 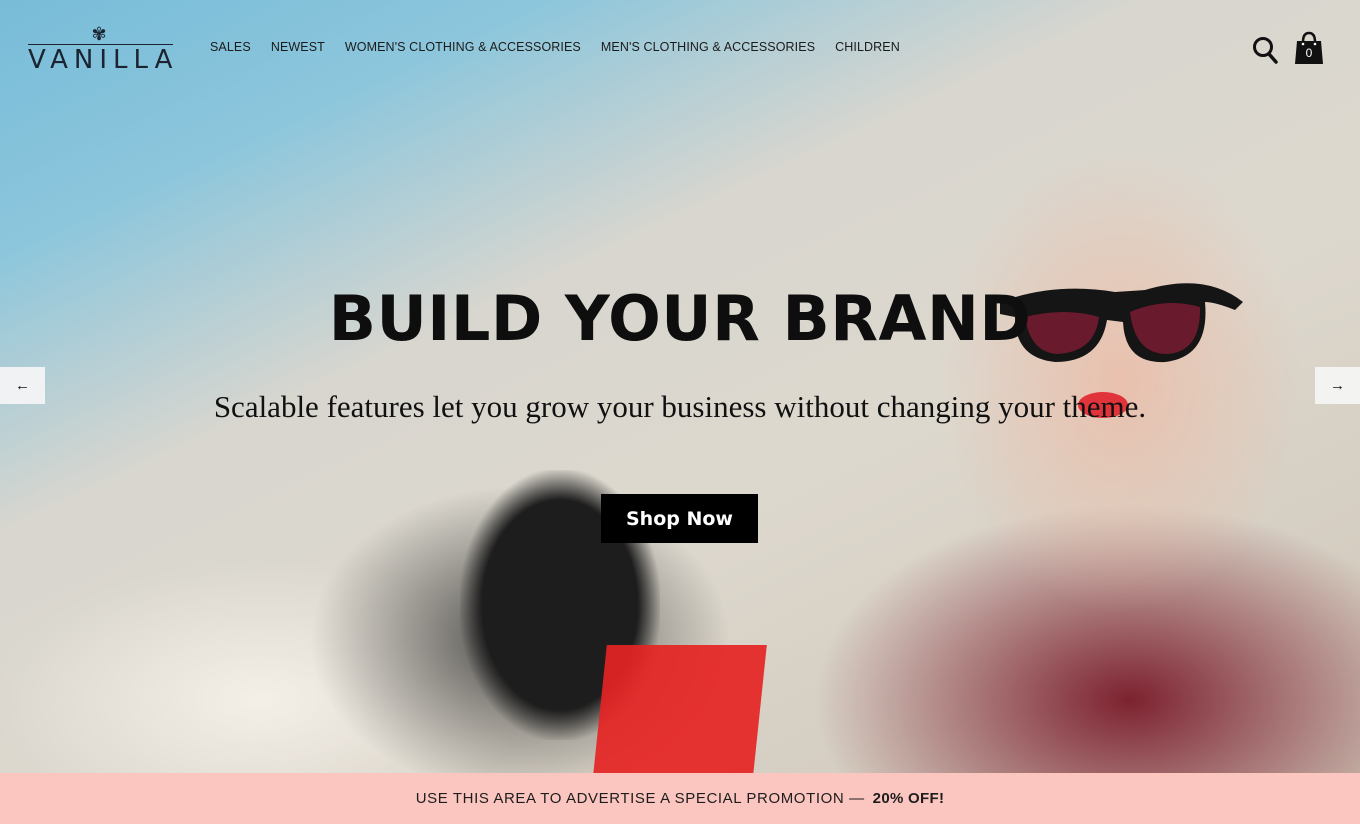 What do you see at coordinates (679, 518) in the screenshot?
I see `shop-now-button: Shop Now` at bounding box center [679, 518].